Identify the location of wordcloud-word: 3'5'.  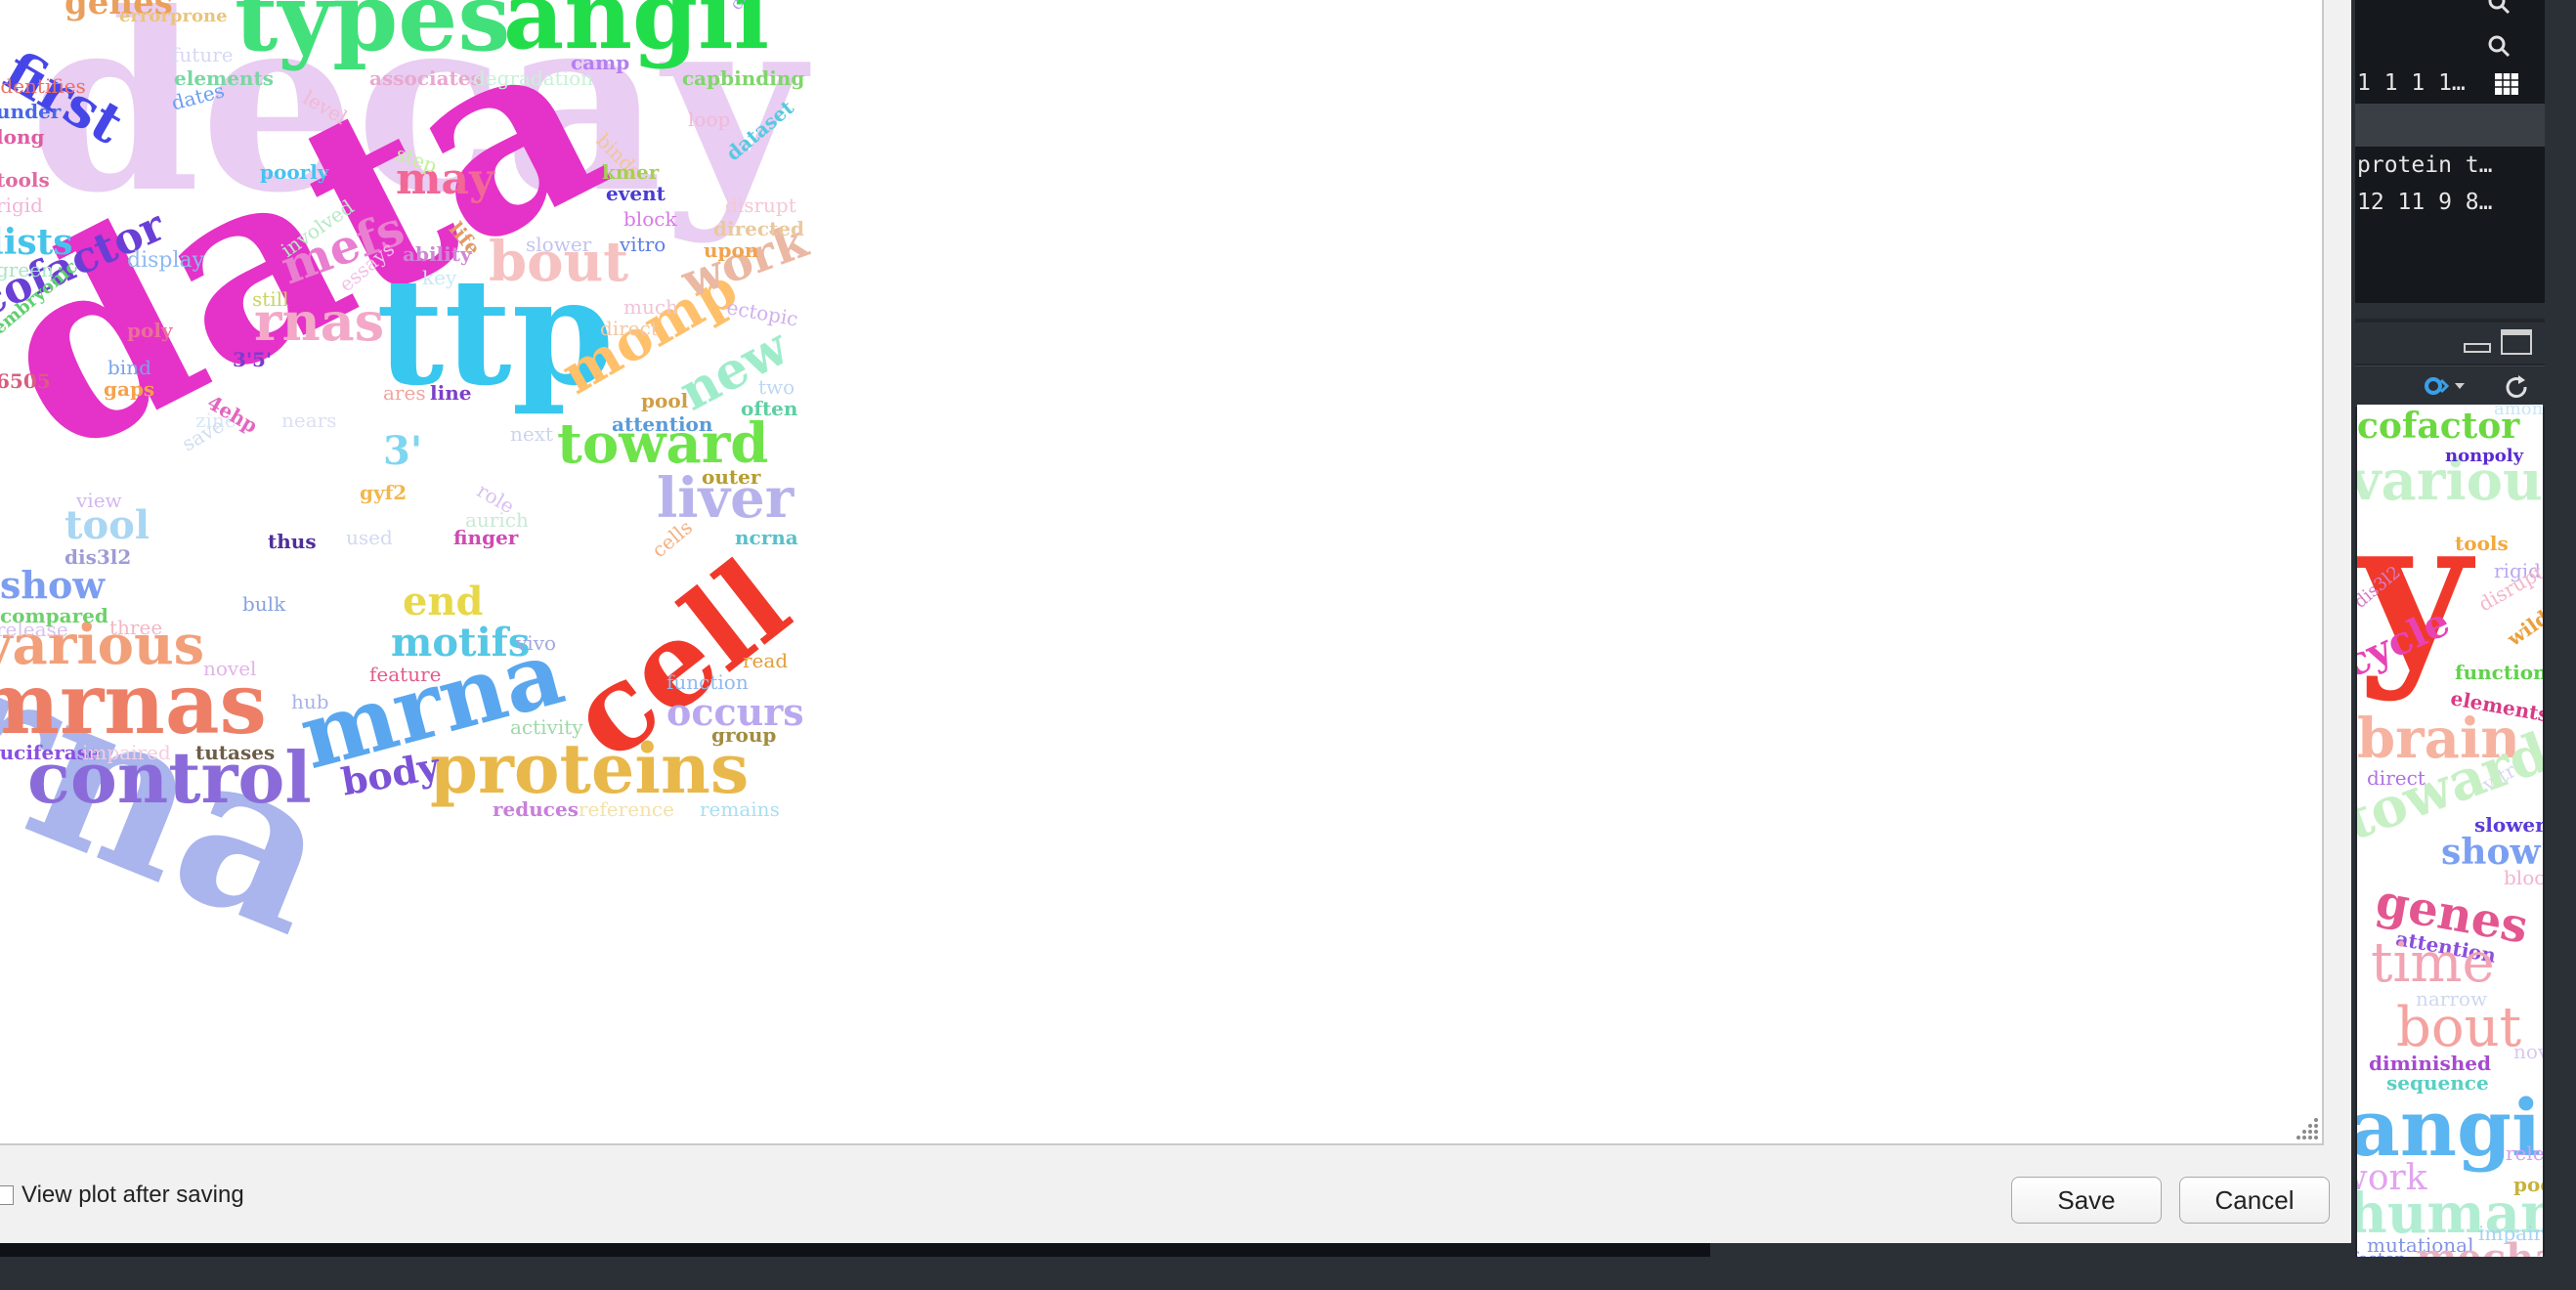
(253, 360).